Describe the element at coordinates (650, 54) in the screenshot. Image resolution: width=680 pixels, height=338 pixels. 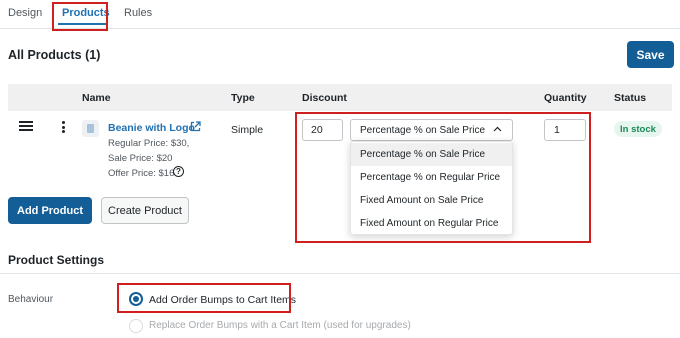
I see `save-button: Save` at that location.